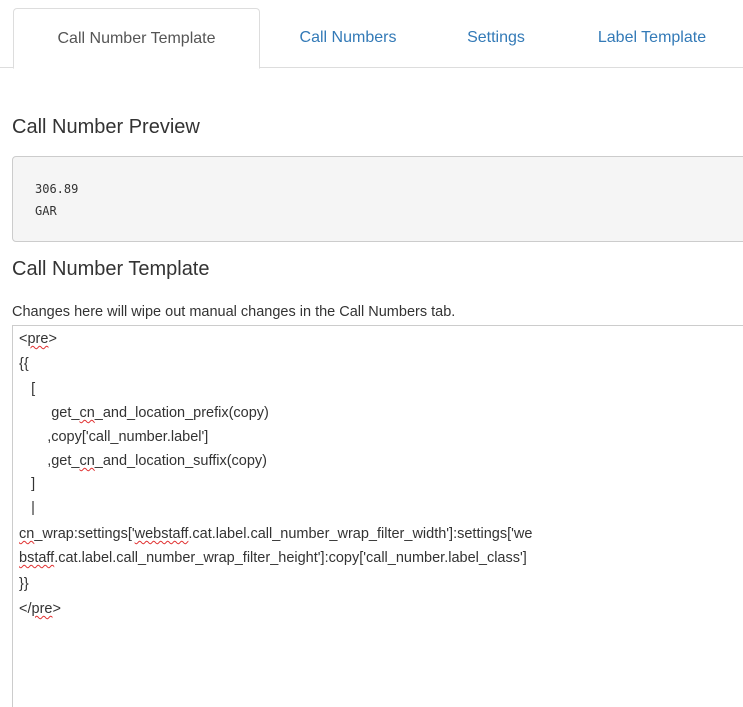  What do you see at coordinates (27, 389) in the screenshot?
I see `code-line: [` at bounding box center [27, 389].